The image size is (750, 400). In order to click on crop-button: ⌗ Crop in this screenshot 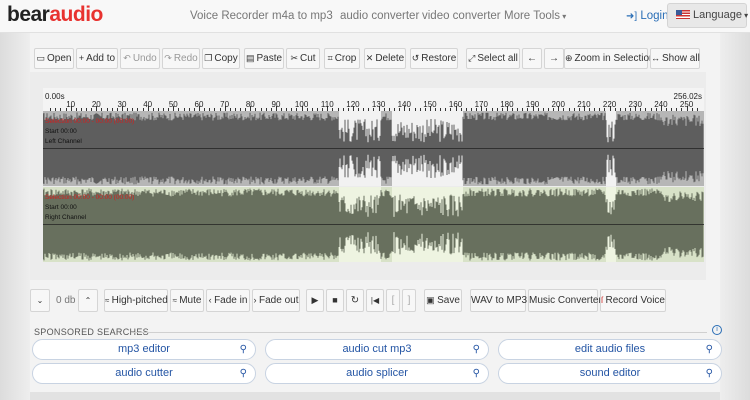, I will do `click(342, 58)`.